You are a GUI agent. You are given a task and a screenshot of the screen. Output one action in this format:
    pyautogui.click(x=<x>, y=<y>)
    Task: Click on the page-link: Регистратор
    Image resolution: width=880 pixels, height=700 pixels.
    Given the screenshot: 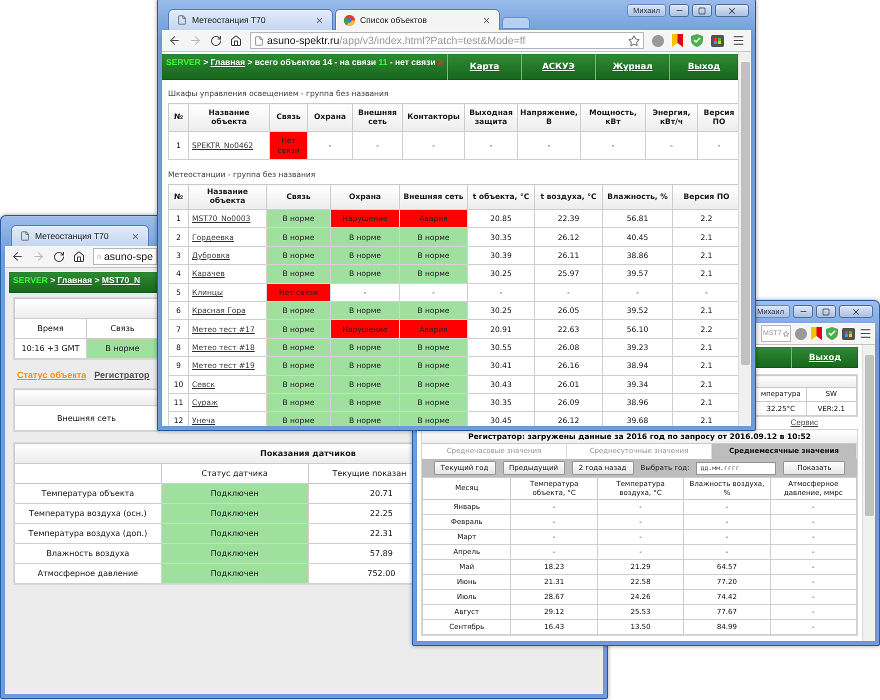 What is the action you would take?
    pyautogui.click(x=122, y=375)
    